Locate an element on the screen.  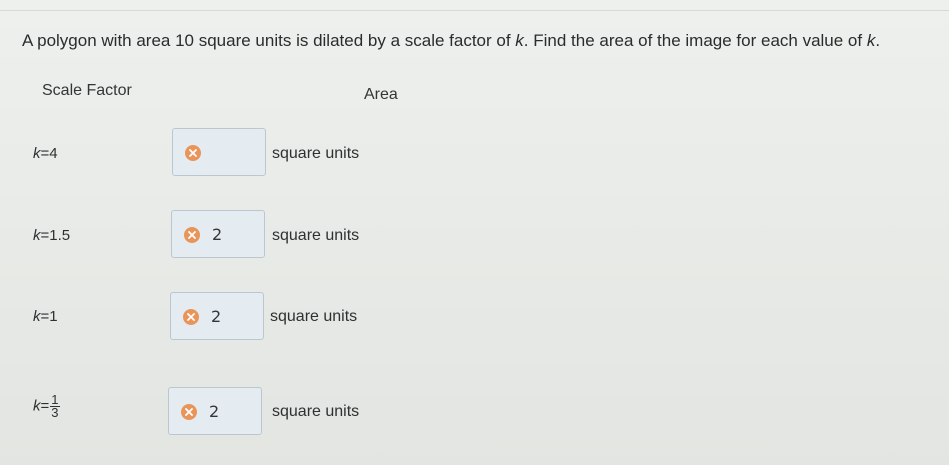
units-label-4: square units is located at coordinates (316, 411).